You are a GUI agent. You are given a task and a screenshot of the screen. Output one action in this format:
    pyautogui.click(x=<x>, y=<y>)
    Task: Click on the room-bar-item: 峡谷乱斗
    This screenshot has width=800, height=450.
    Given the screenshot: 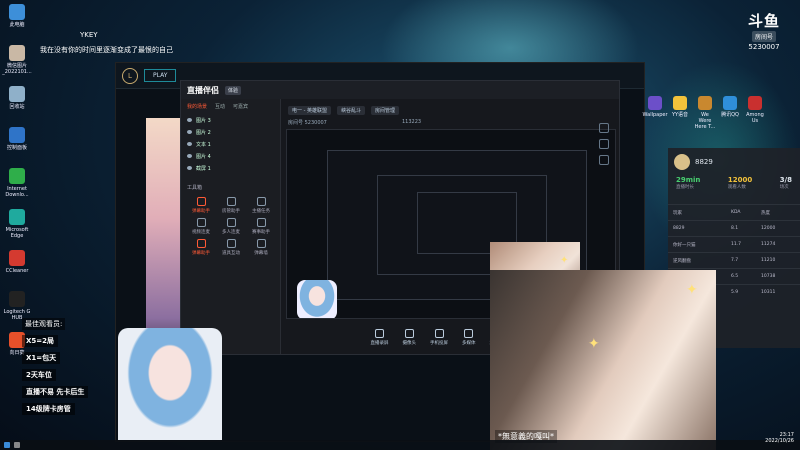 What is the action you would take?
    pyautogui.click(x=350, y=110)
    